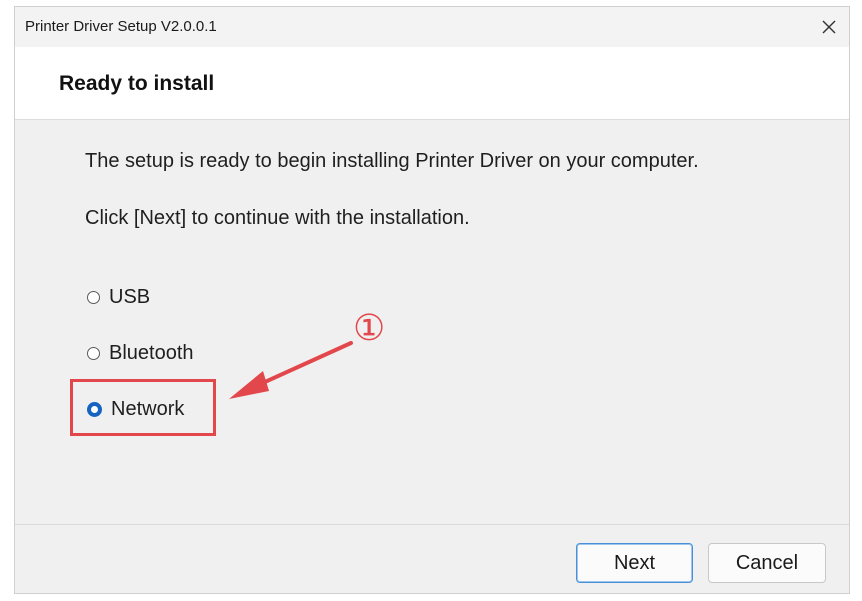  What do you see at coordinates (767, 563) in the screenshot?
I see `cancel-button: Cancel` at bounding box center [767, 563].